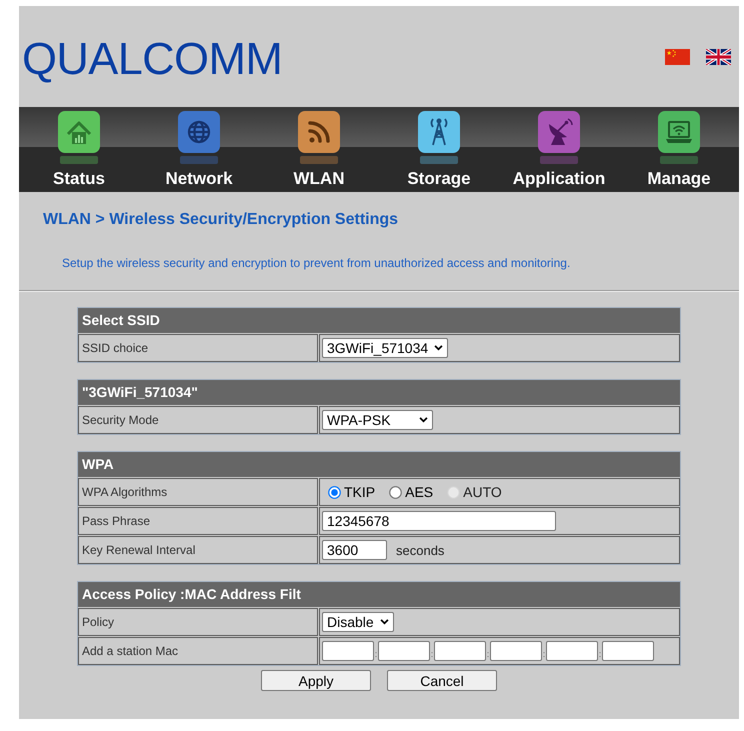 The image size is (744, 731). I want to click on section-header: Access Policy :MAC Address Filt, so click(379, 594).